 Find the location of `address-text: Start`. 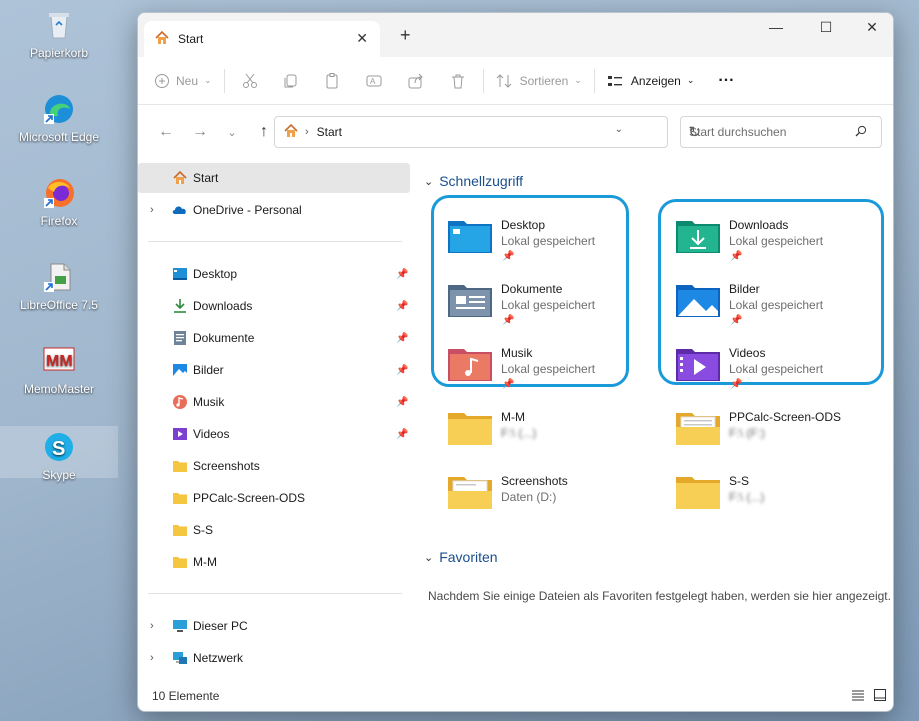

address-text: Start is located at coordinates (329, 132).